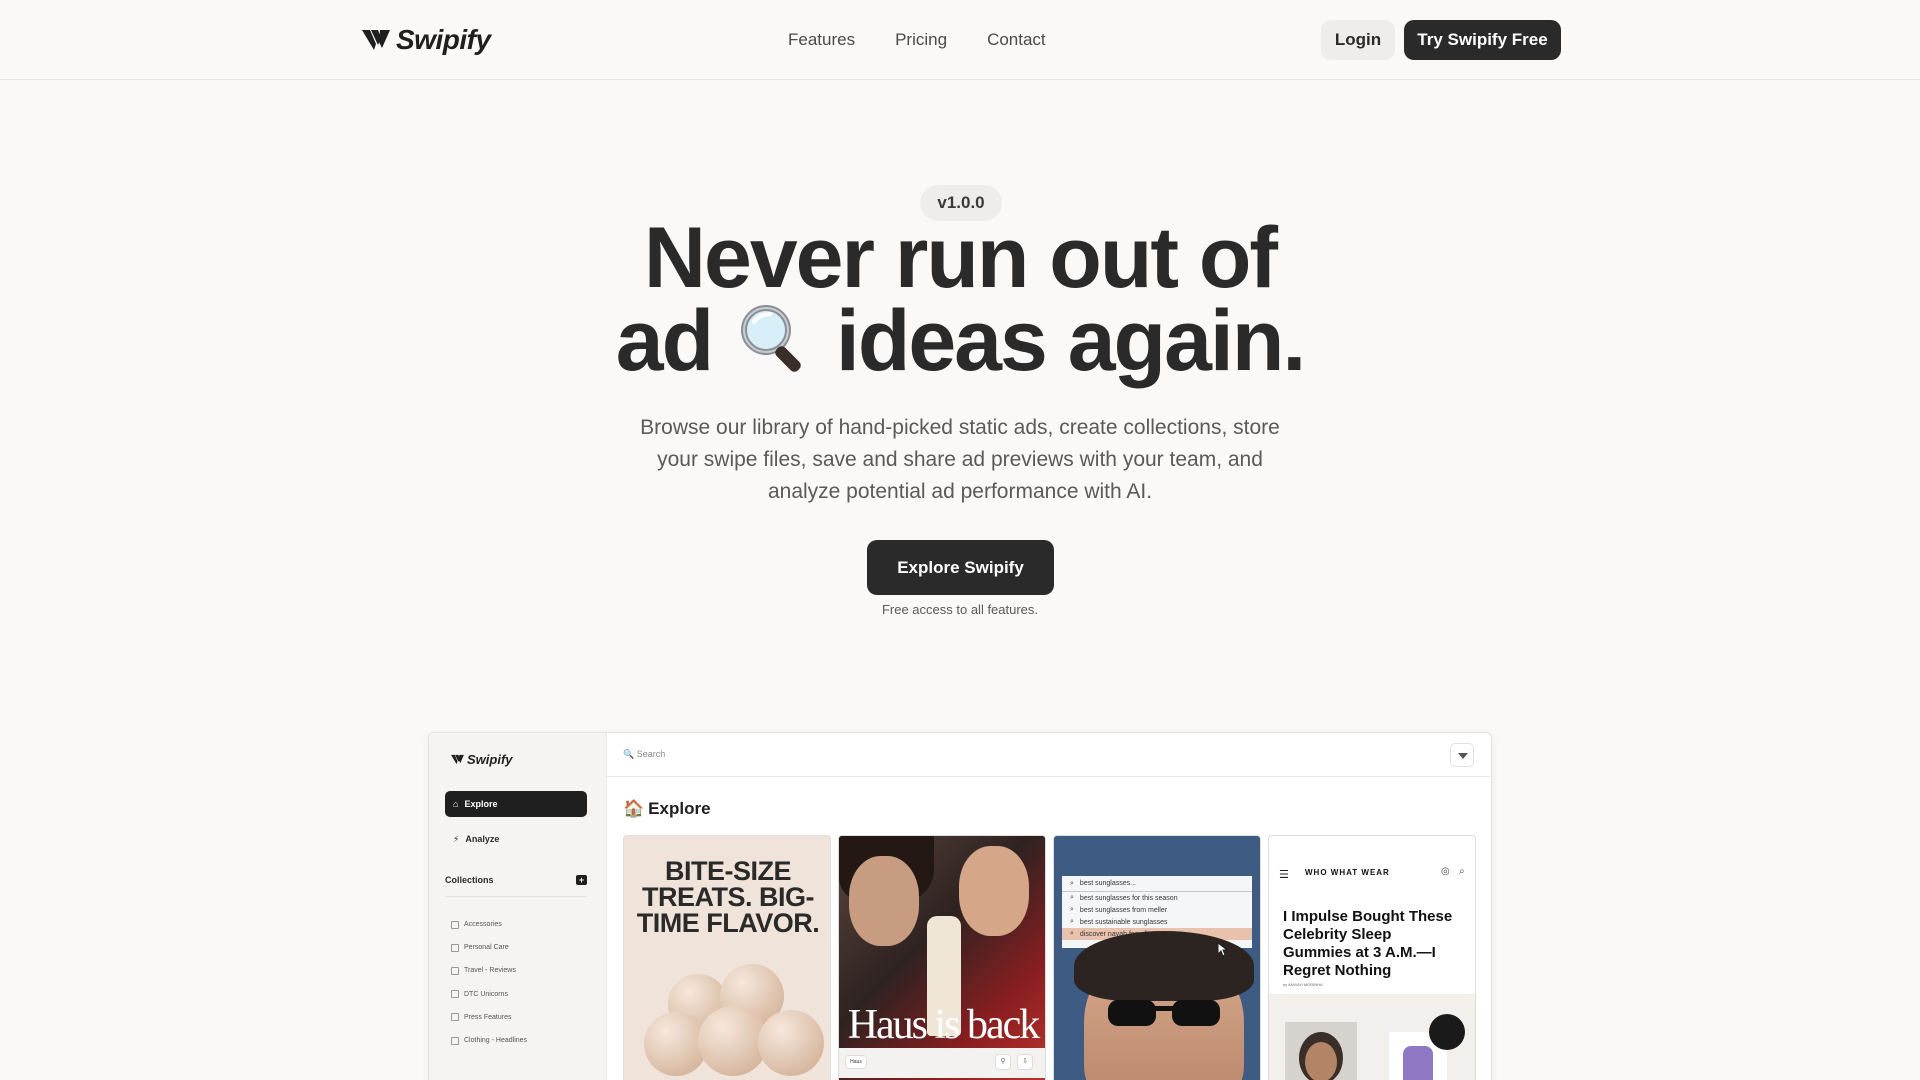  What do you see at coordinates (1445, 871) in the screenshot?
I see `account-icon: ◎` at bounding box center [1445, 871].